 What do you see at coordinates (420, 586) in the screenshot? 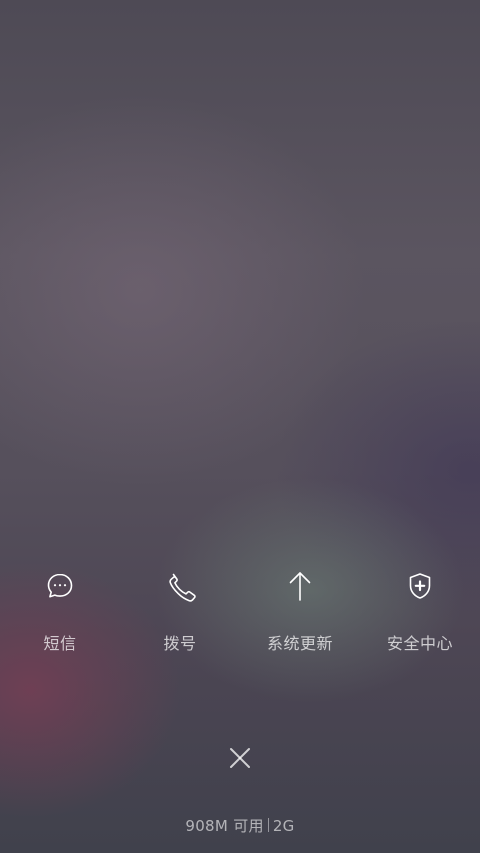
I see `shield-icon` at bounding box center [420, 586].